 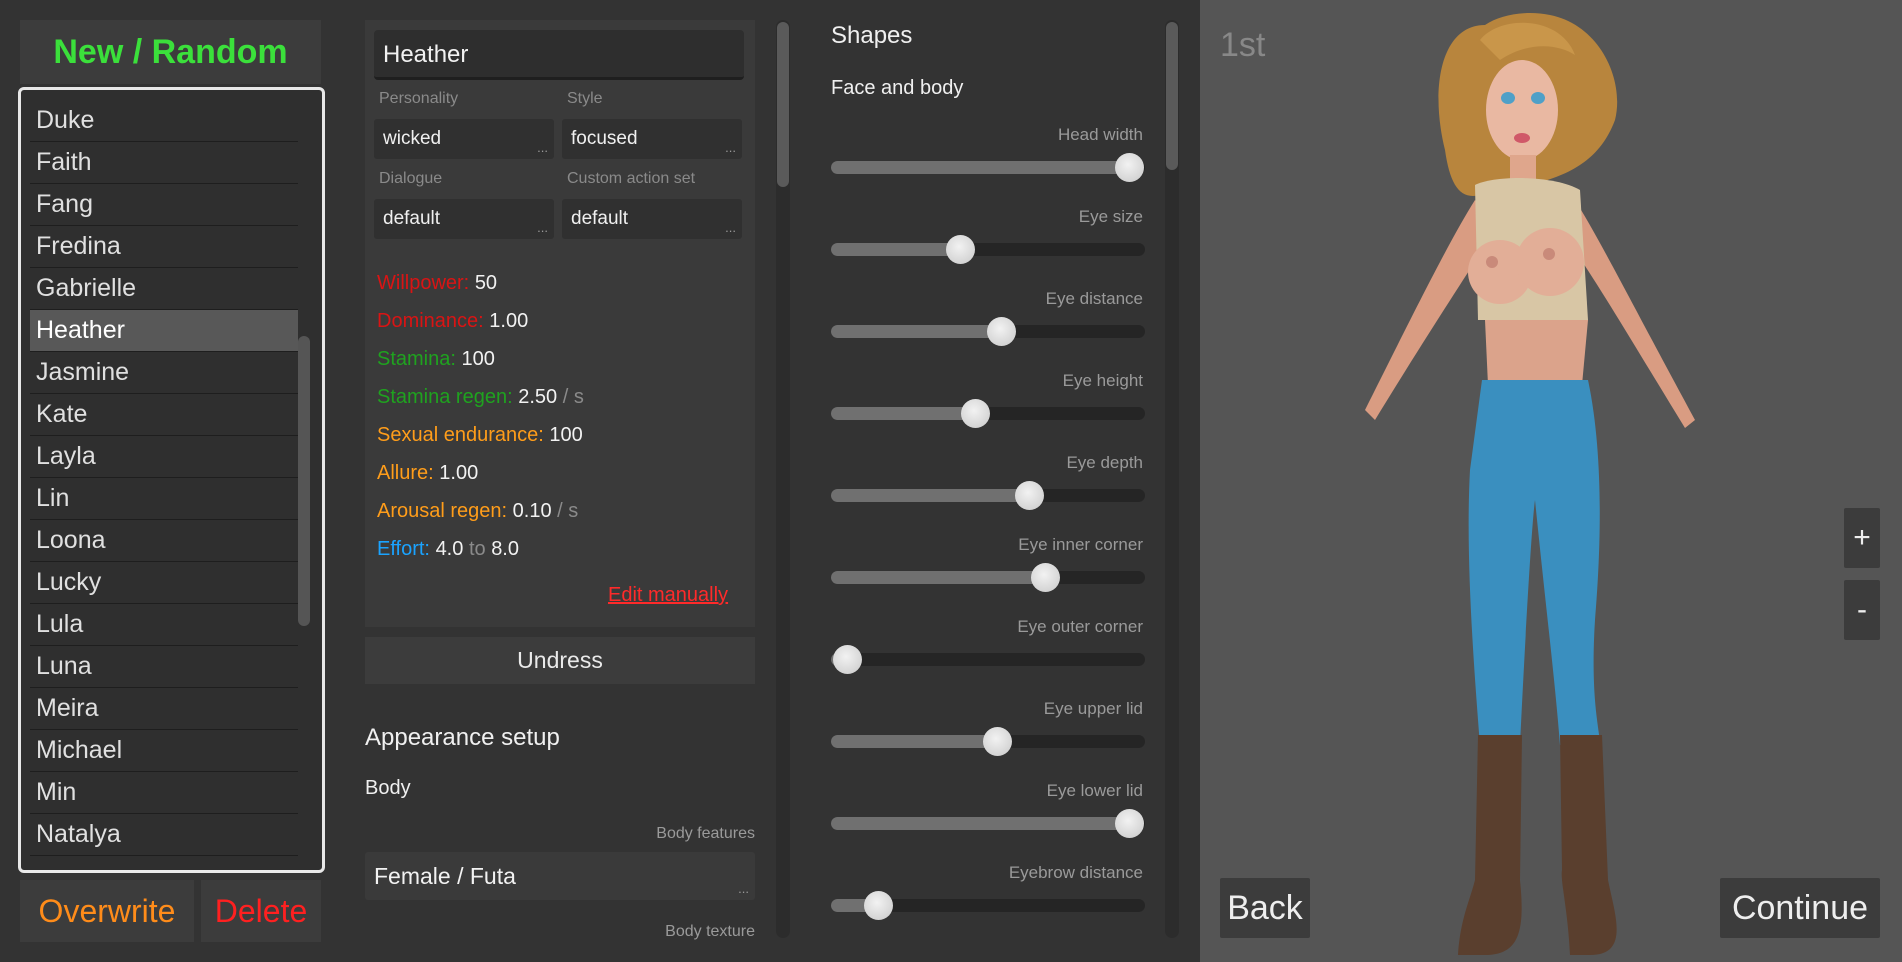 What do you see at coordinates (442, 511) in the screenshot?
I see `stat-label: Arousal regen:` at bounding box center [442, 511].